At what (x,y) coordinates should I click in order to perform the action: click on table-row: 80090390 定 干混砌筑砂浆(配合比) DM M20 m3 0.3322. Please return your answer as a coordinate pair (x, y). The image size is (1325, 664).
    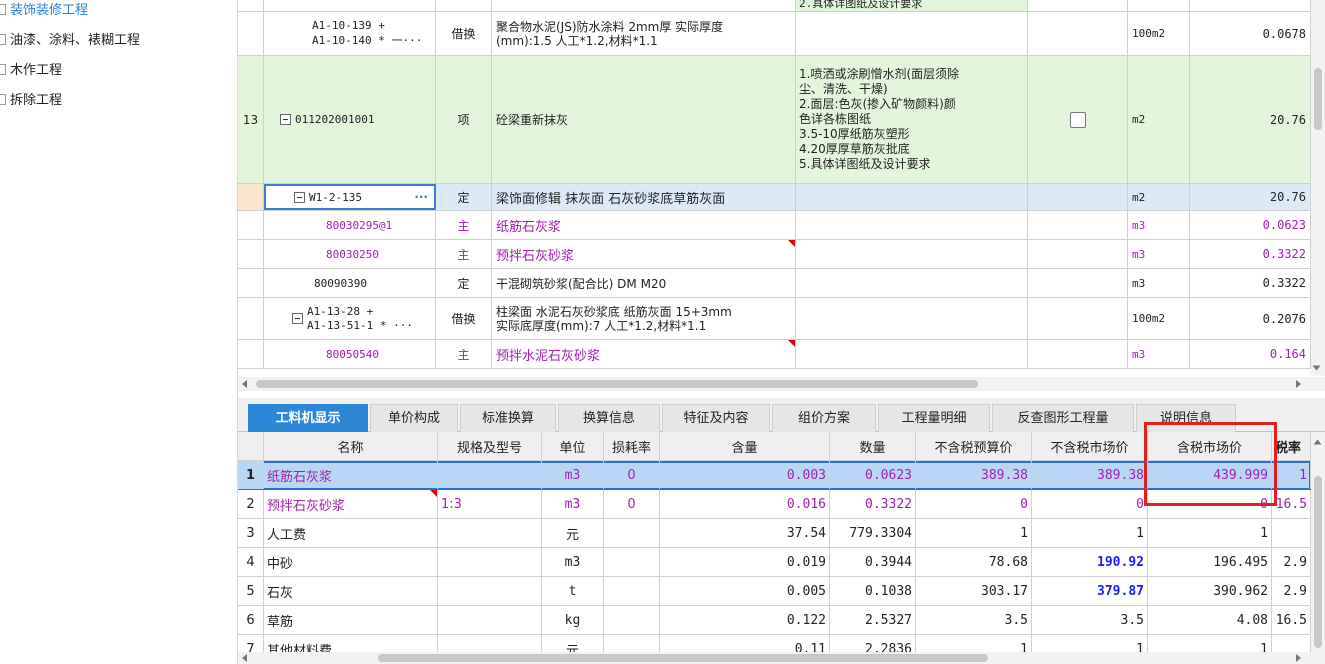
    Looking at the image, I should click on (774, 283).